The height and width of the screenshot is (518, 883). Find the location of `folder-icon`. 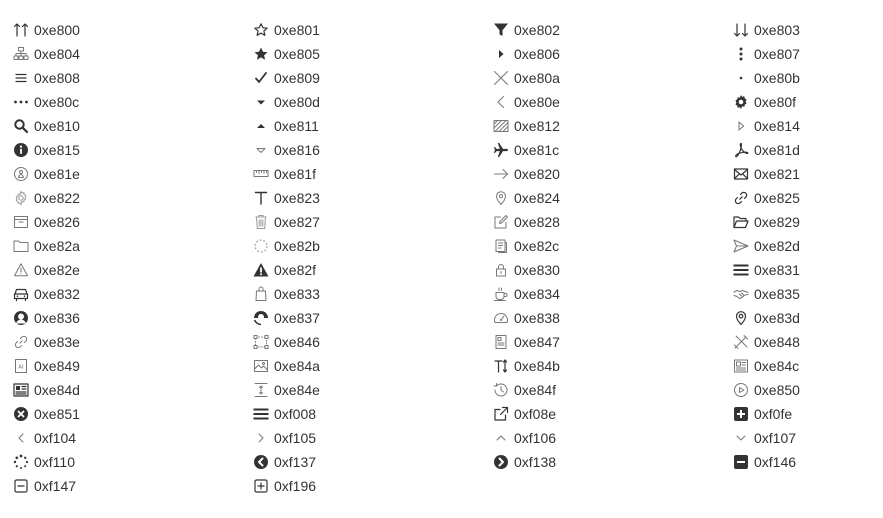

folder-icon is located at coordinates (21, 246).